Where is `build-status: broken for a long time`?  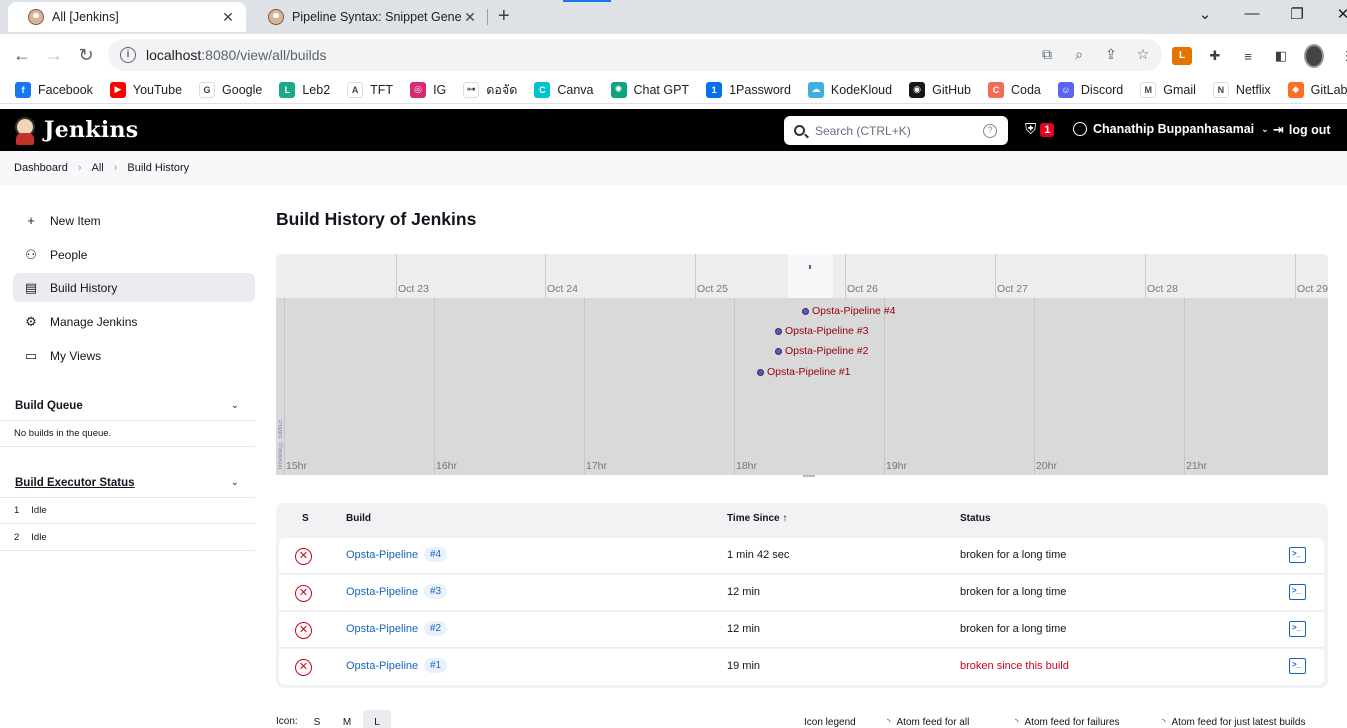 build-status: broken for a long time is located at coordinates (1013, 592).